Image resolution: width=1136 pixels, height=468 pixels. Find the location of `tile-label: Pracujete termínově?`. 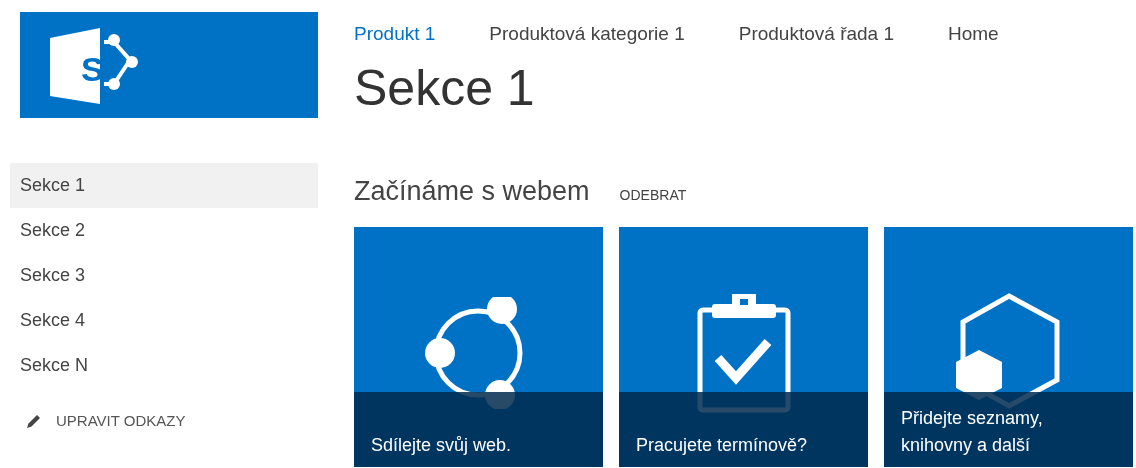

tile-label: Pracujete termínově? is located at coordinates (722, 445).